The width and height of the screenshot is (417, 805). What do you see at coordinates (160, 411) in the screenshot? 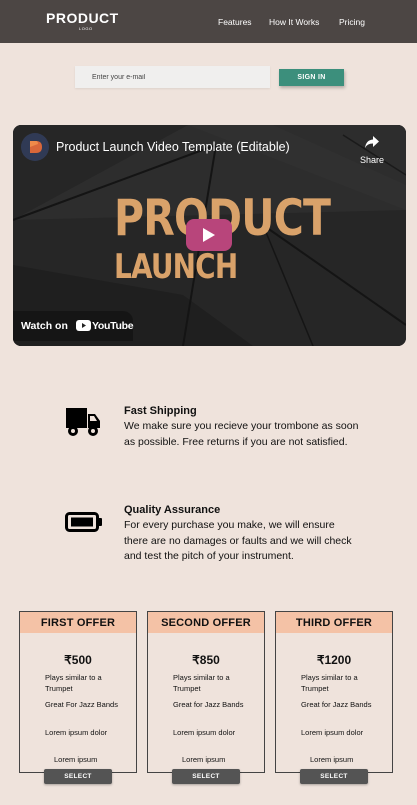
I see `feature-title-fast-shipping: Fast Shipping` at bounding box center [160, 411].